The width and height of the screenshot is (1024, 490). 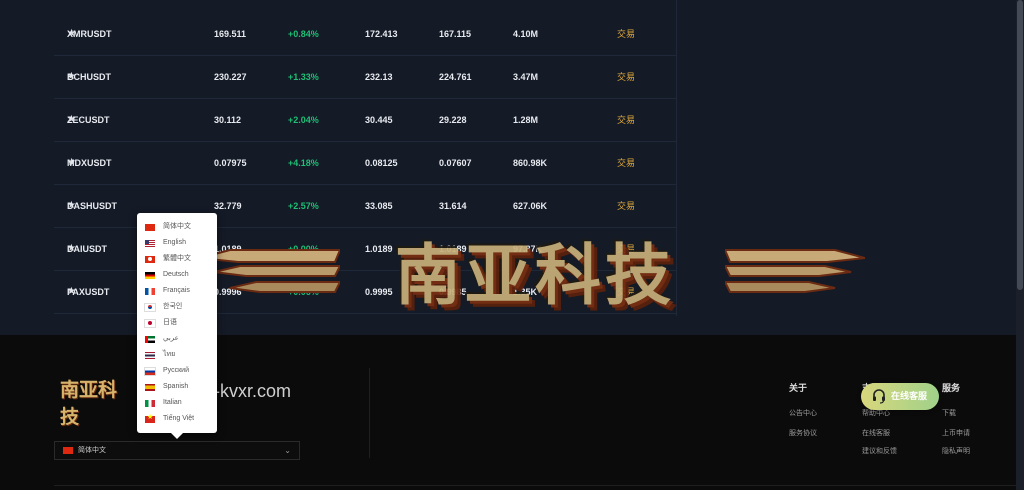 What do you see at coordinates (150, 403) in the screenshot?
I see `flag-it-icon` at bounding box center [150, 403].